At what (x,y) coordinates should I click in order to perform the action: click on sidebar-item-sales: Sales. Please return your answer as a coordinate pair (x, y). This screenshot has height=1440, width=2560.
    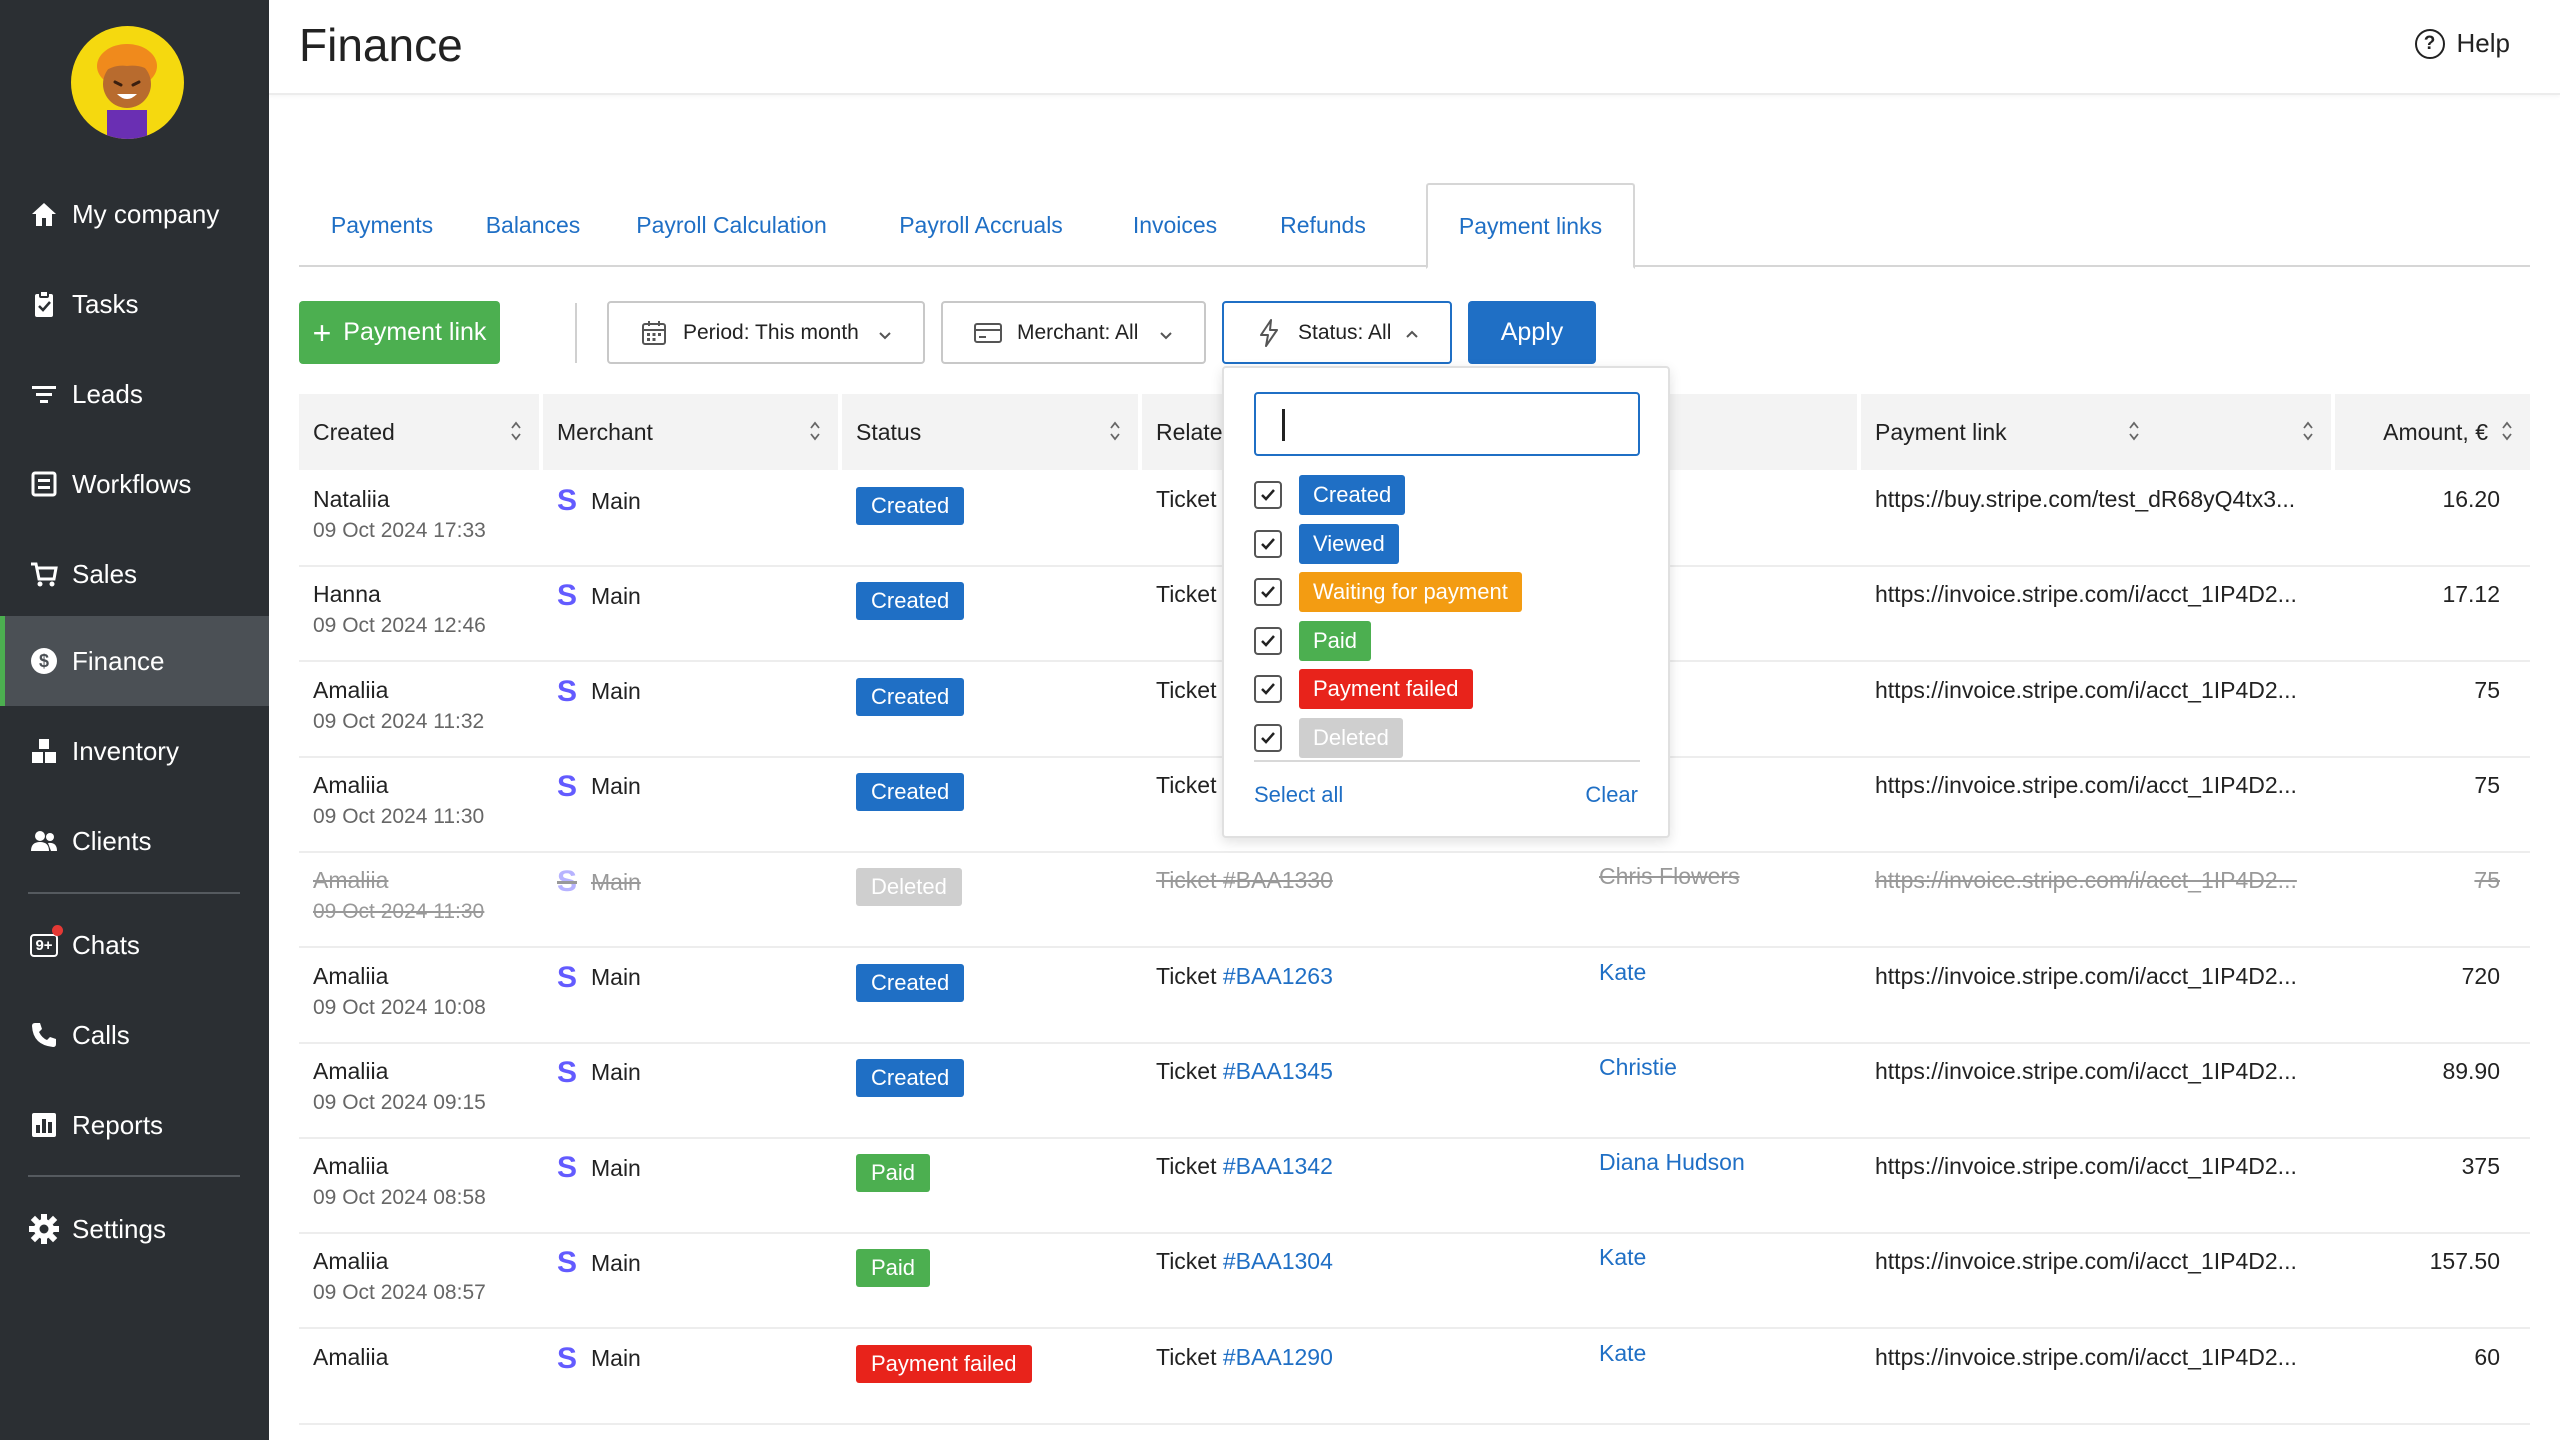
    Looking at the image, I should click on (134, 574).